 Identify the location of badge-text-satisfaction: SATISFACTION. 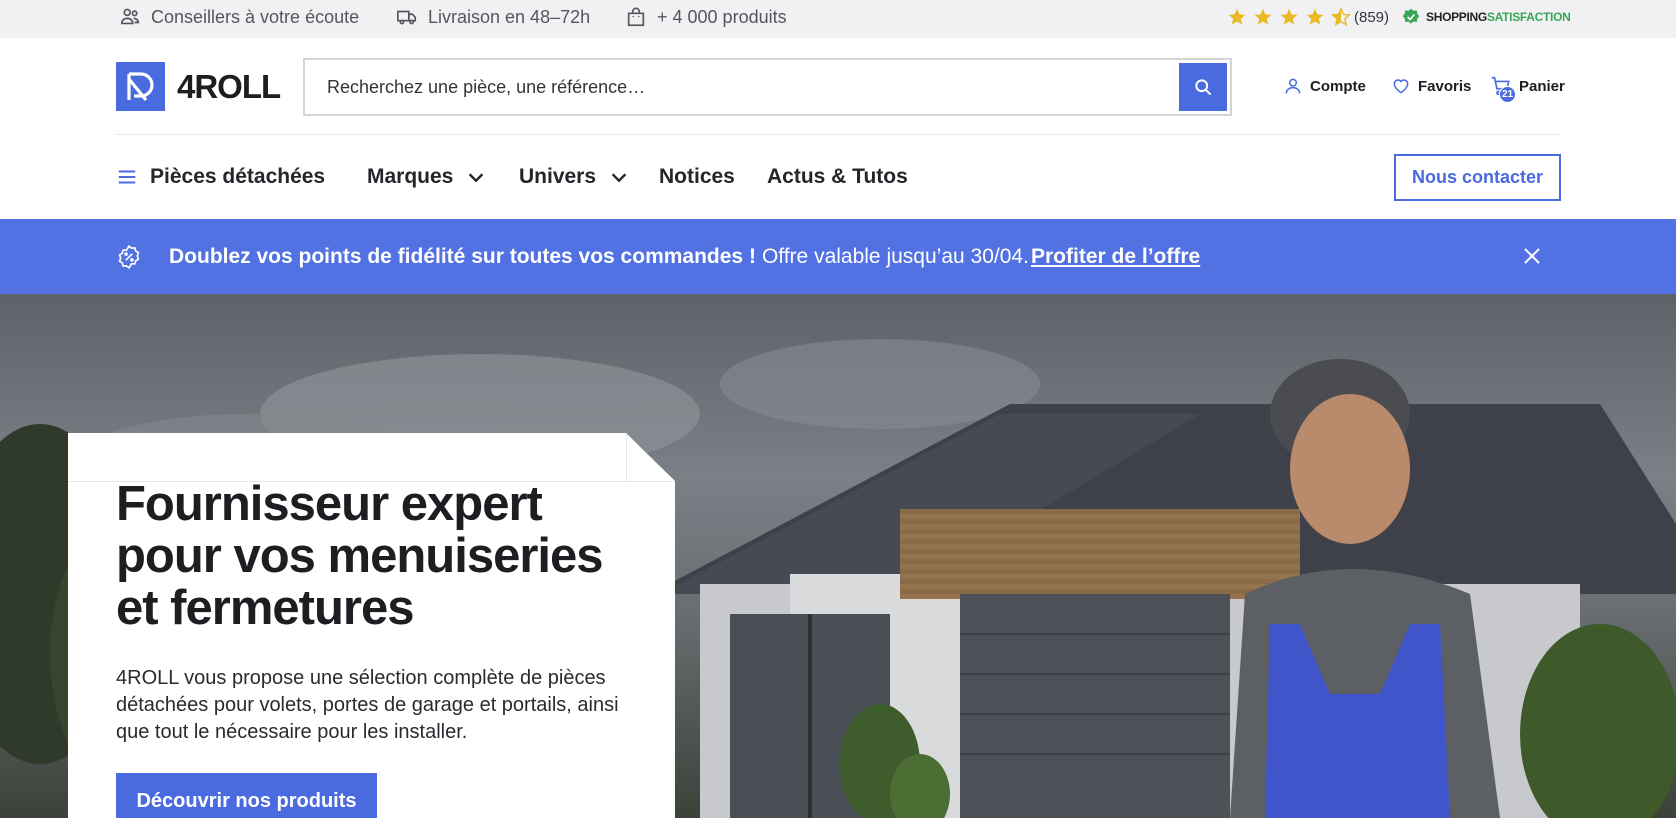
(1528, 17).